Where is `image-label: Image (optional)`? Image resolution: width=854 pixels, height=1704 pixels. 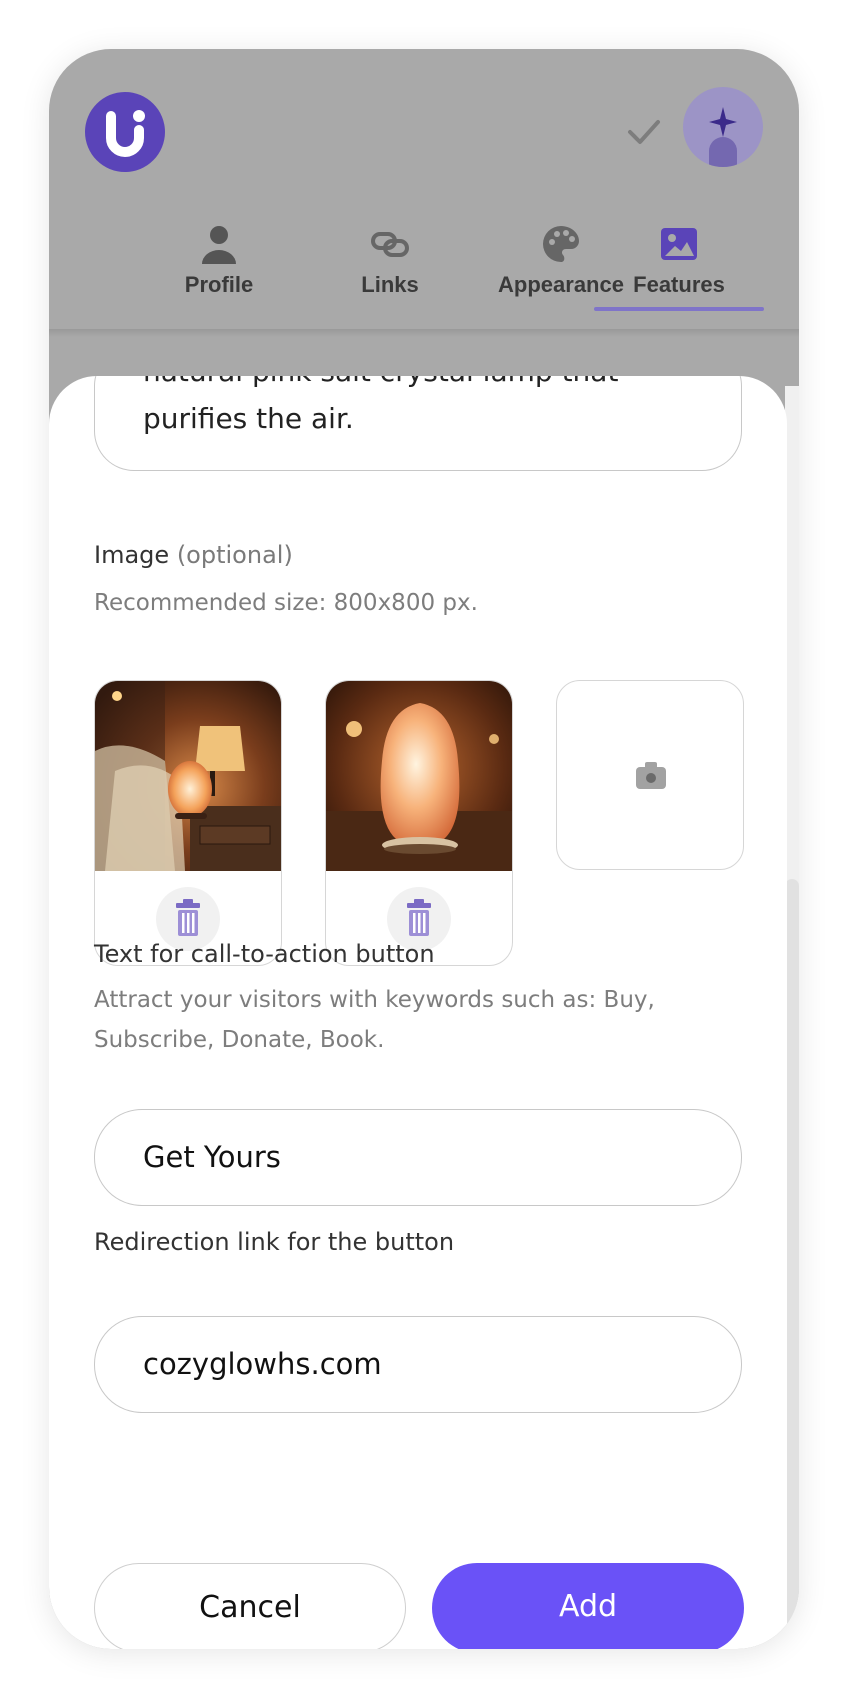 image-label: Image (optional) is located at coordinates (193, 555).